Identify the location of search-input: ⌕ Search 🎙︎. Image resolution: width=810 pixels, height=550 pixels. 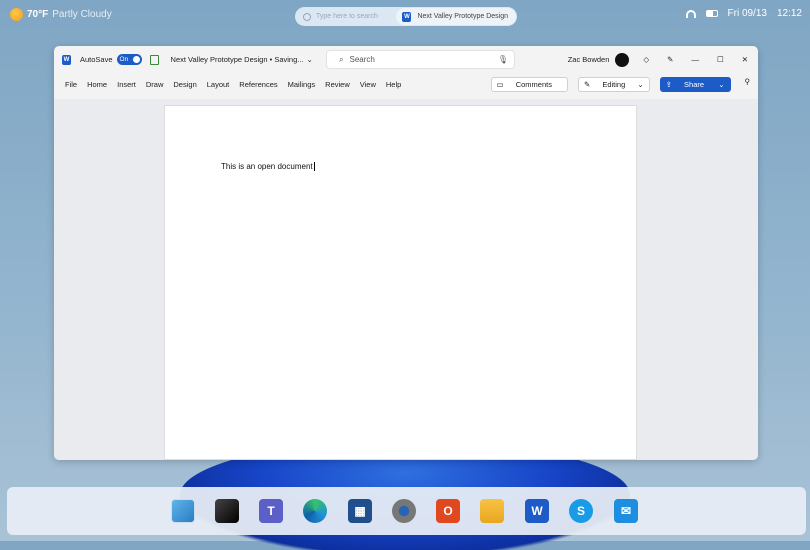
(420, 59).